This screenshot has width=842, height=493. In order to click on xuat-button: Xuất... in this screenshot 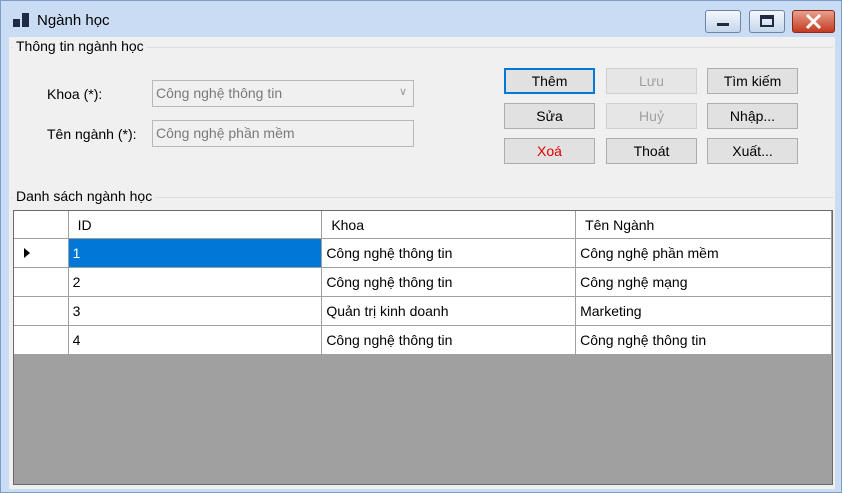, I will do `click(752, 151)`.